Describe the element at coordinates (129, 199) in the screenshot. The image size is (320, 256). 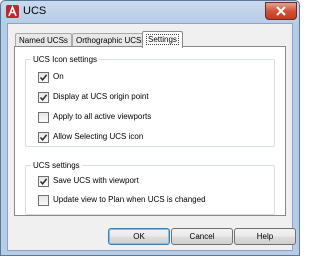
I see `update-view-plan-label: Update view to Plan when UCS is changed` at that location.